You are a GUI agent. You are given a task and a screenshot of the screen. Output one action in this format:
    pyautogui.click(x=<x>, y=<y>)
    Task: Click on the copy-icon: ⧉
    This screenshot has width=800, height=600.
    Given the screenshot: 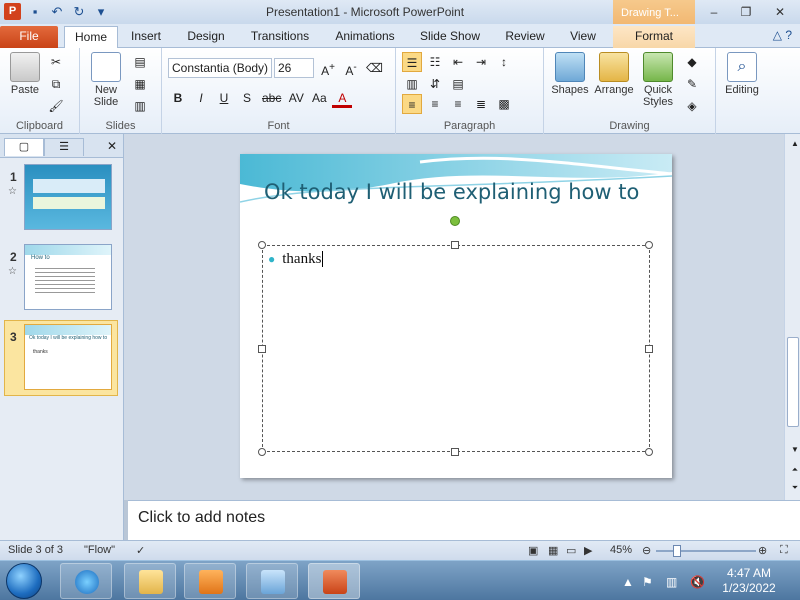 What is the action you would take?
    pyautogui.click(x=56, y=84)
    